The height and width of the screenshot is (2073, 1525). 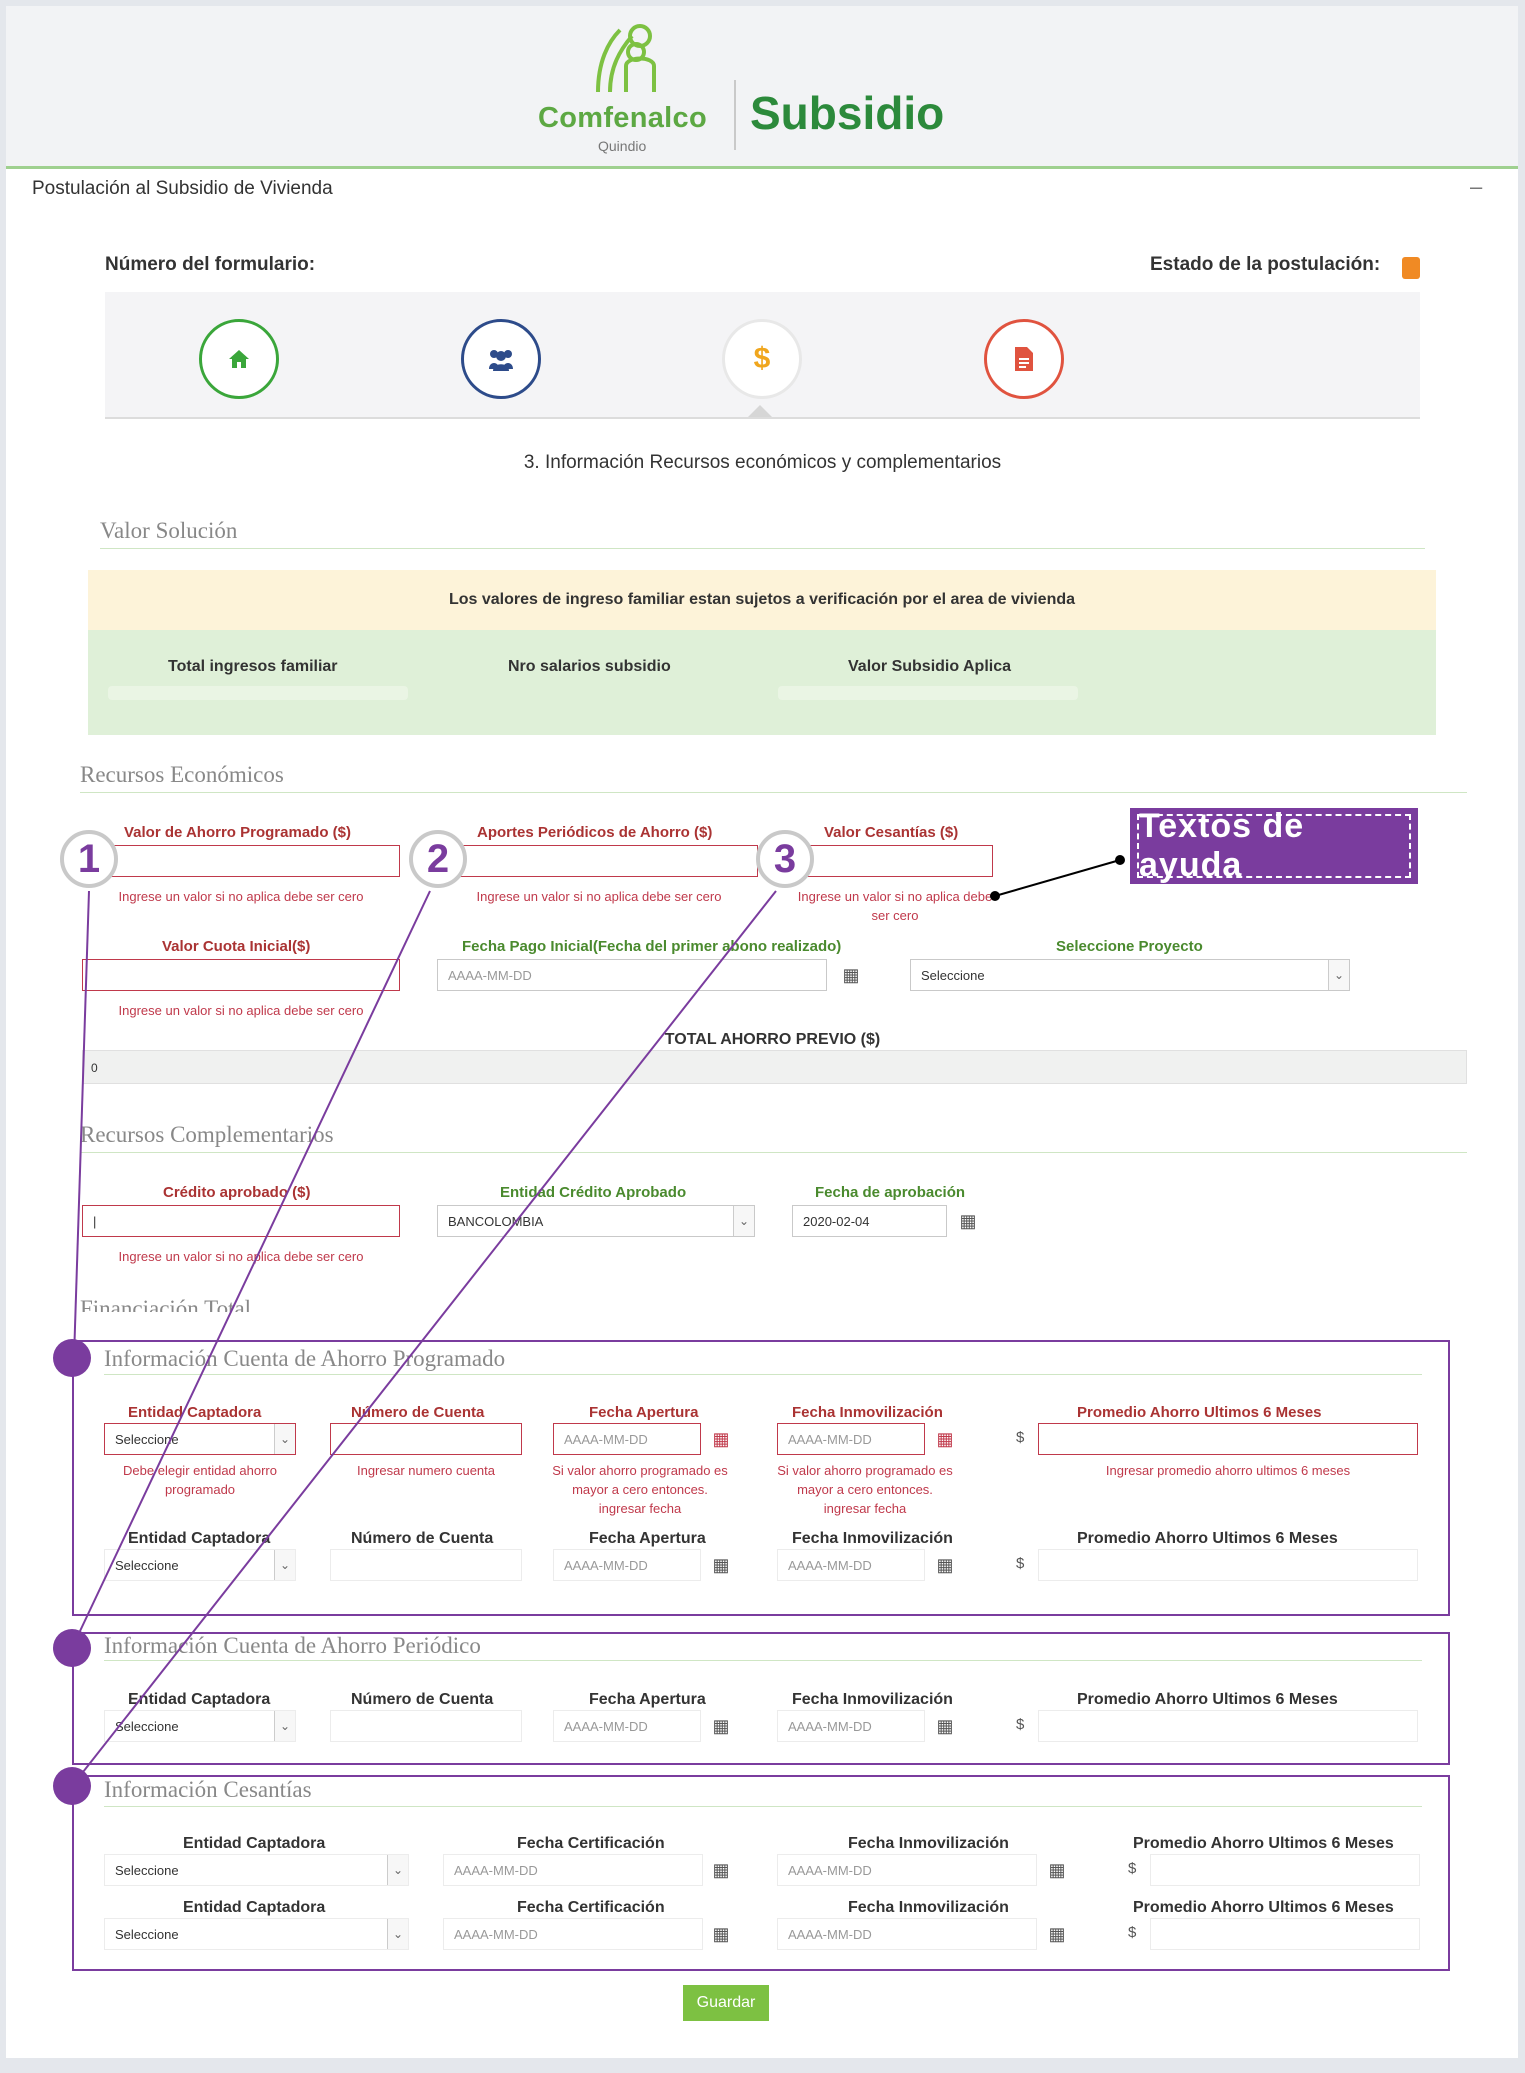 What do you see at coordinates (851, 1439) in the screenshot?
I see `prog-inmov-input: AAAA-MM-DD` at bounding box center [851, 1439].